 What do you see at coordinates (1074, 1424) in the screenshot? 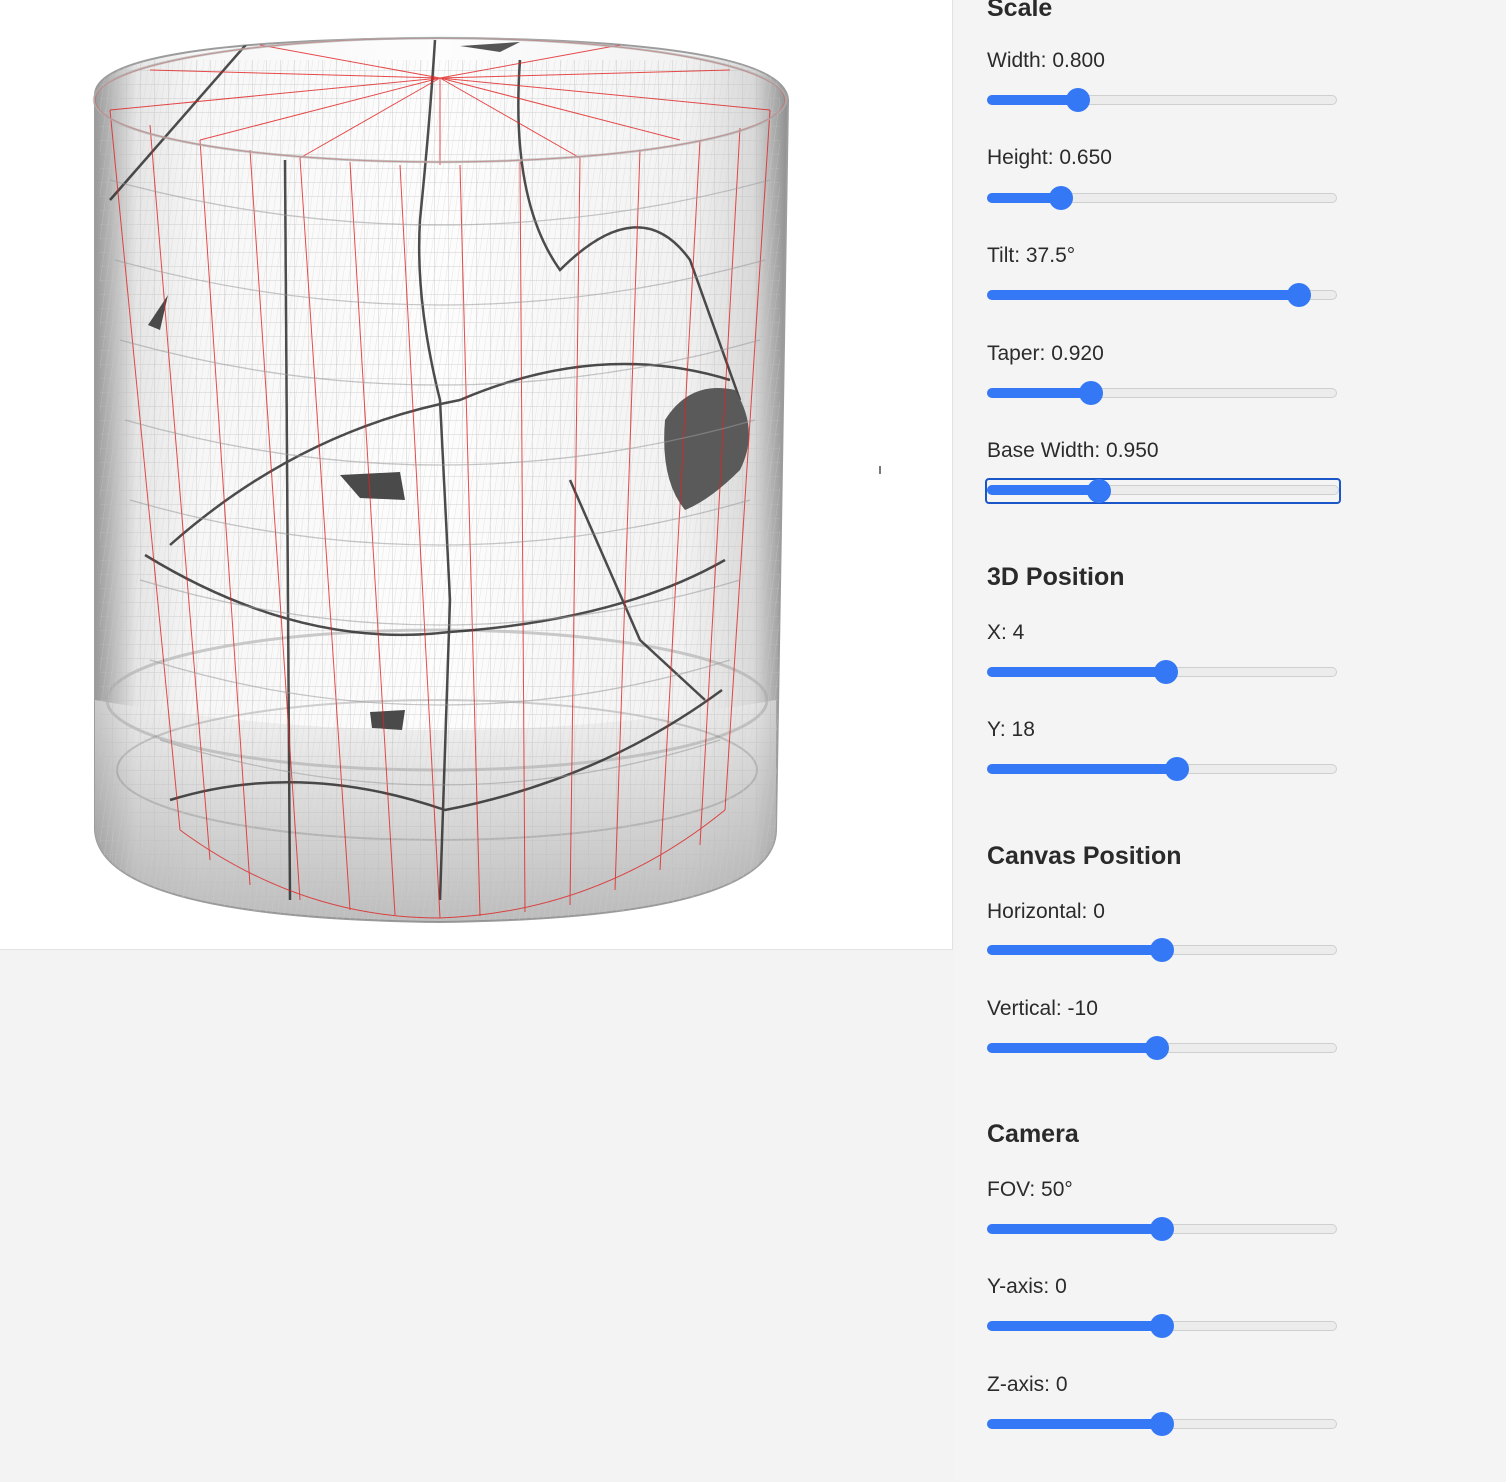
I see `z-axis-slider-fill` at bounding box center [1074, 1424].